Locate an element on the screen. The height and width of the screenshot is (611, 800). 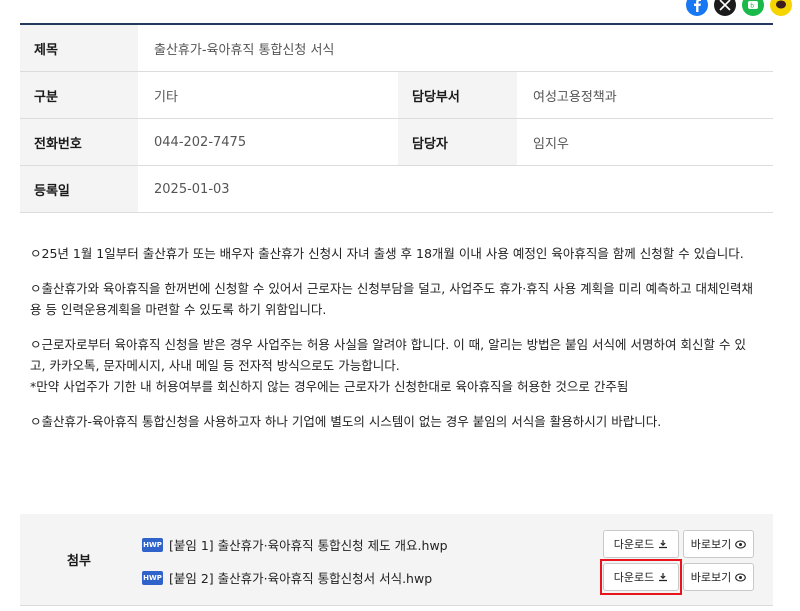
svg-text: b is located at coordinates (752, 6).